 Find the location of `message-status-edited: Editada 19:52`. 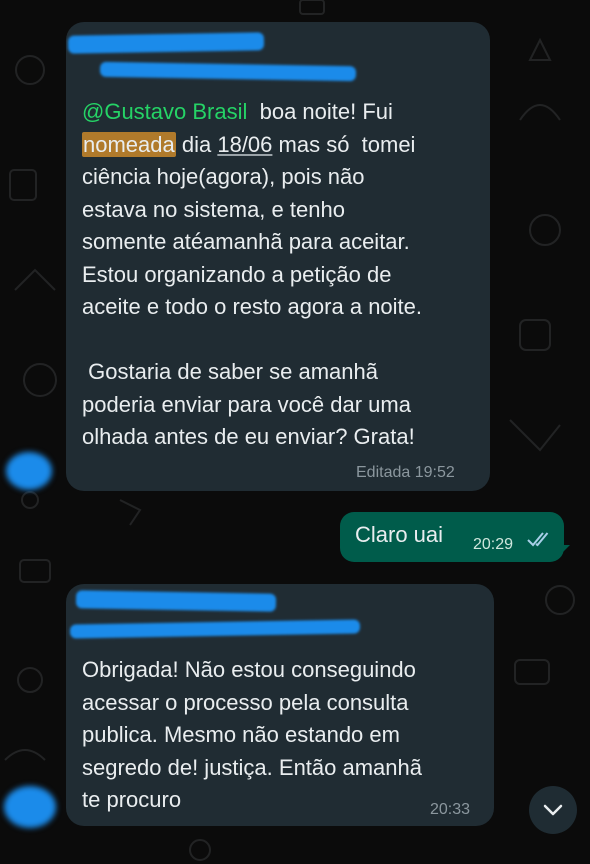

message-status-edited: Editada 19:52 is located at coordinates (405, 472).